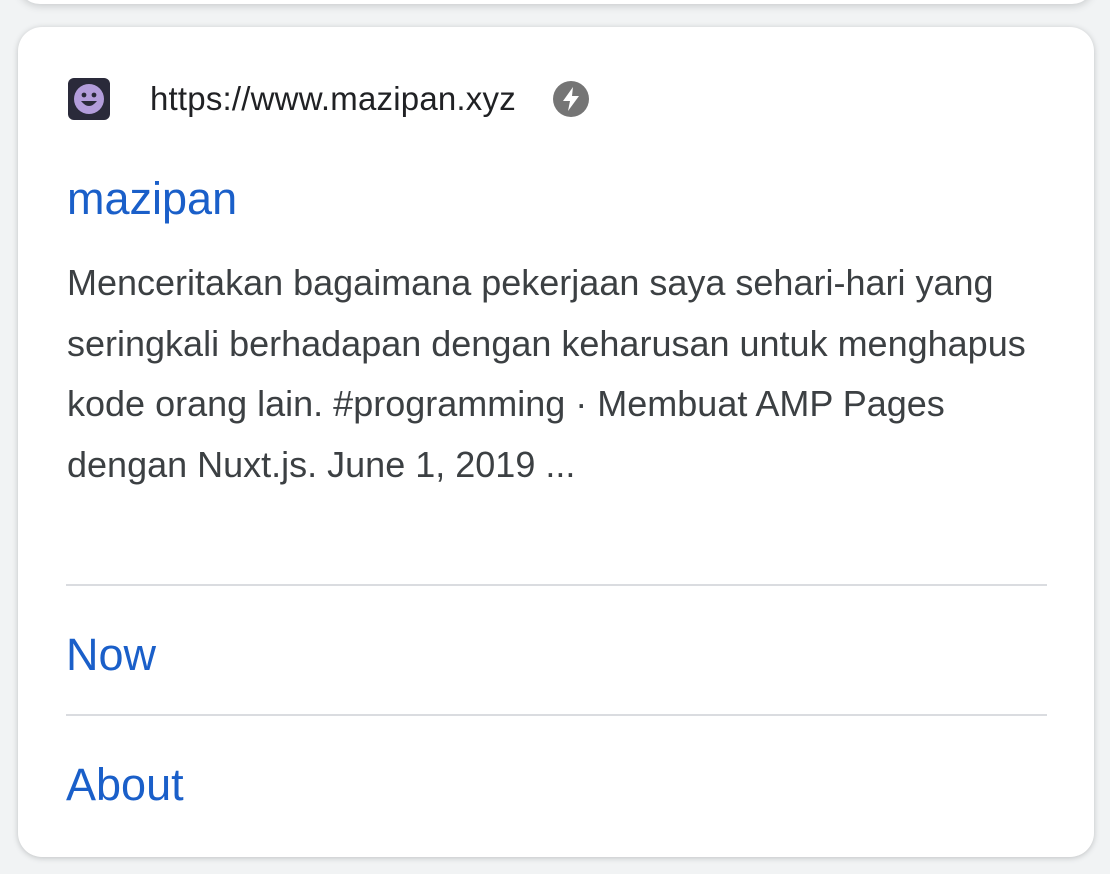 The height and width of the screenshot is (874, 1110). I want to click on site-url: https://www.mazipan.xyz, so click(333, 99).